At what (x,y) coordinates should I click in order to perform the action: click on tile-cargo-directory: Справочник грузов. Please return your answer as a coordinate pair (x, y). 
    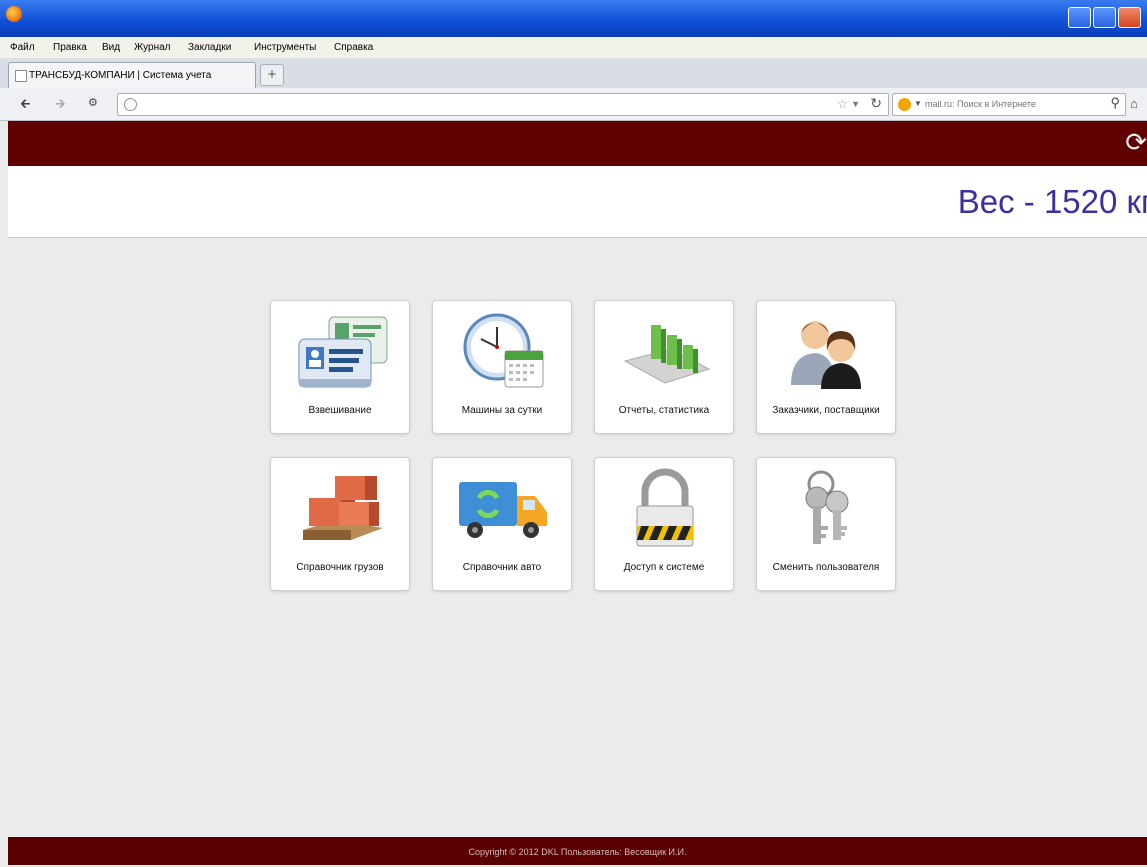
    Looking at the image, I should click on (340, 524).